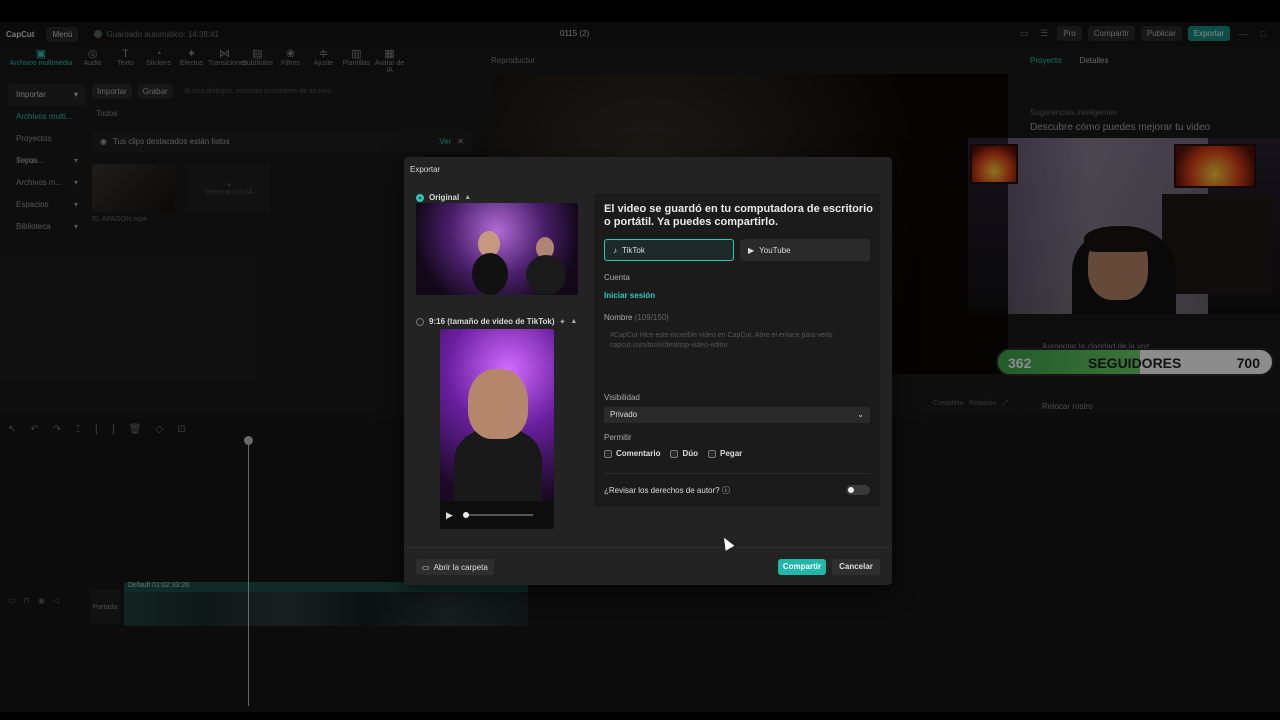 The width and height of the screenshot is (1280, 720). I want to click on chevron-down-icon: ⌄, so click(860, 414).